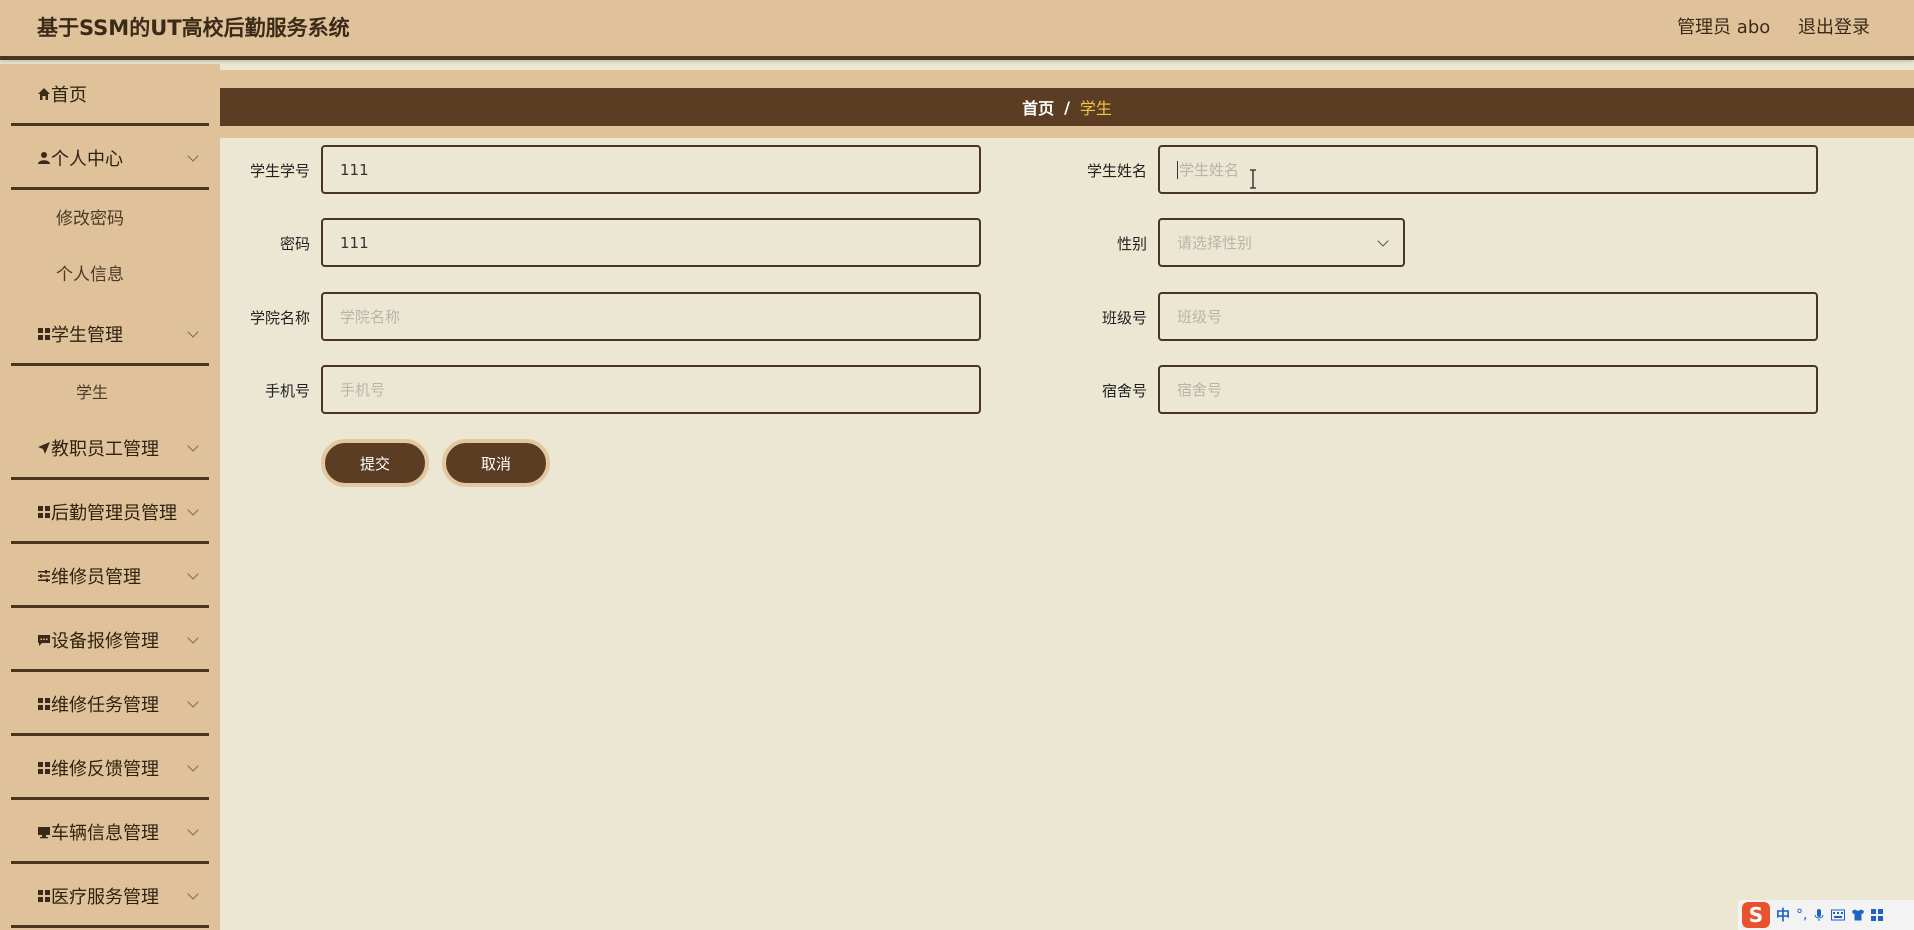 The image size is (1914, 930). Describe the element at coordinates (1838, 915) in the screenshot. I see `keyboard-icon` at that location.